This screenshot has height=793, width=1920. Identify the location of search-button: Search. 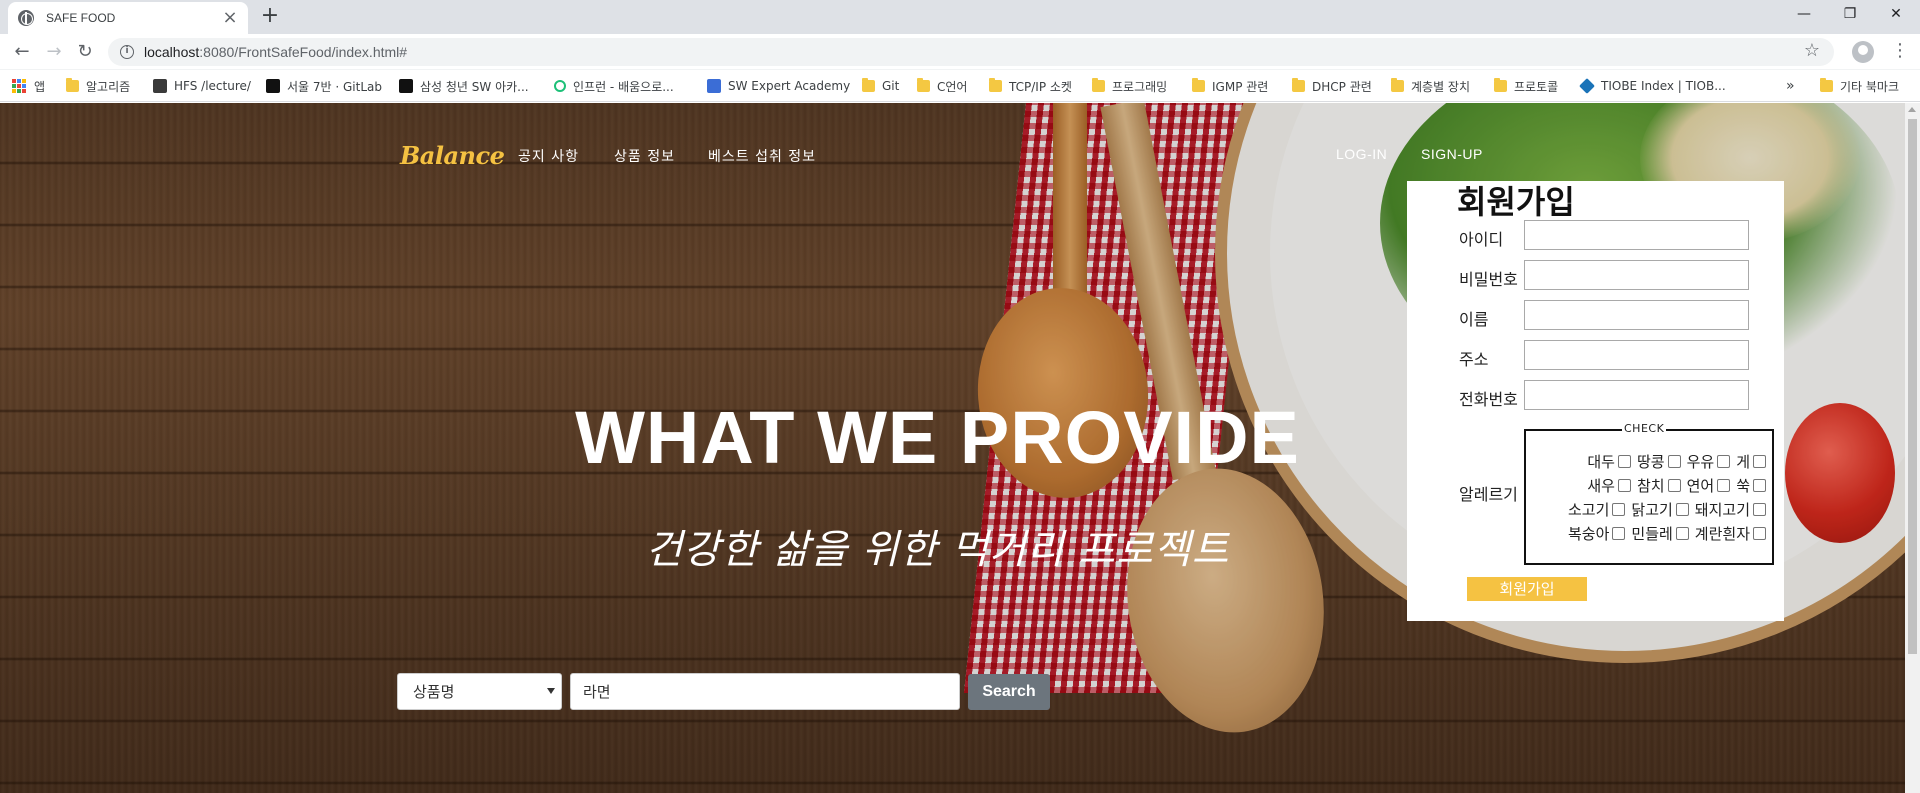
(1009, 692).